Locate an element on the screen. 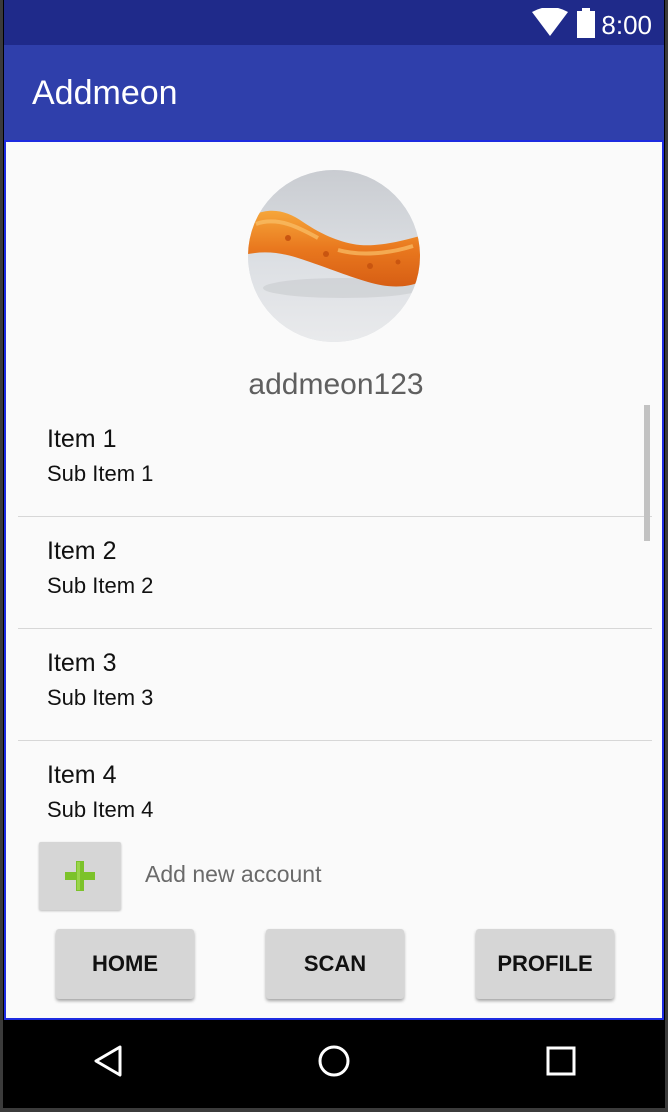 This screenshot has height=1112, width=668. avatar is located at coordinates (334, 256).